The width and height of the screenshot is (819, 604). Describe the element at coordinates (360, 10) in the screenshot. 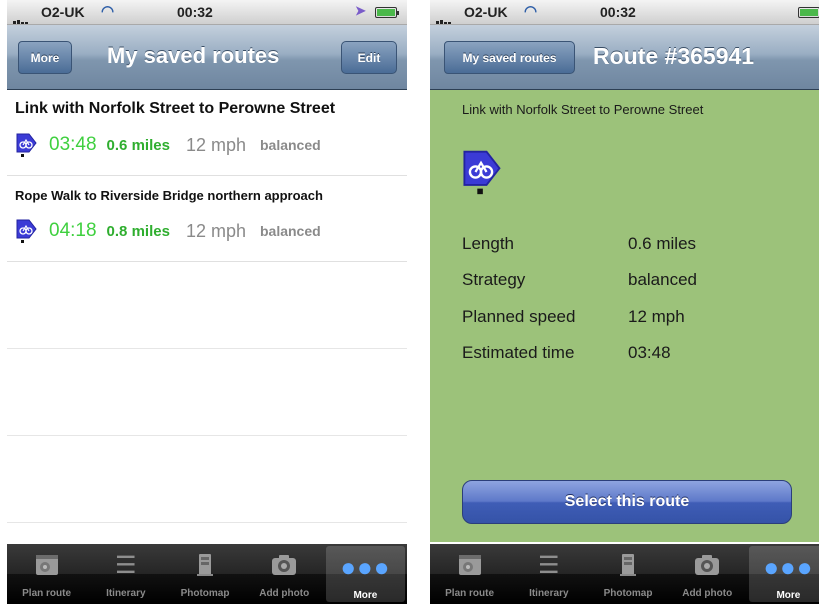

I see `location-arrow-icon: ➤` at that location.